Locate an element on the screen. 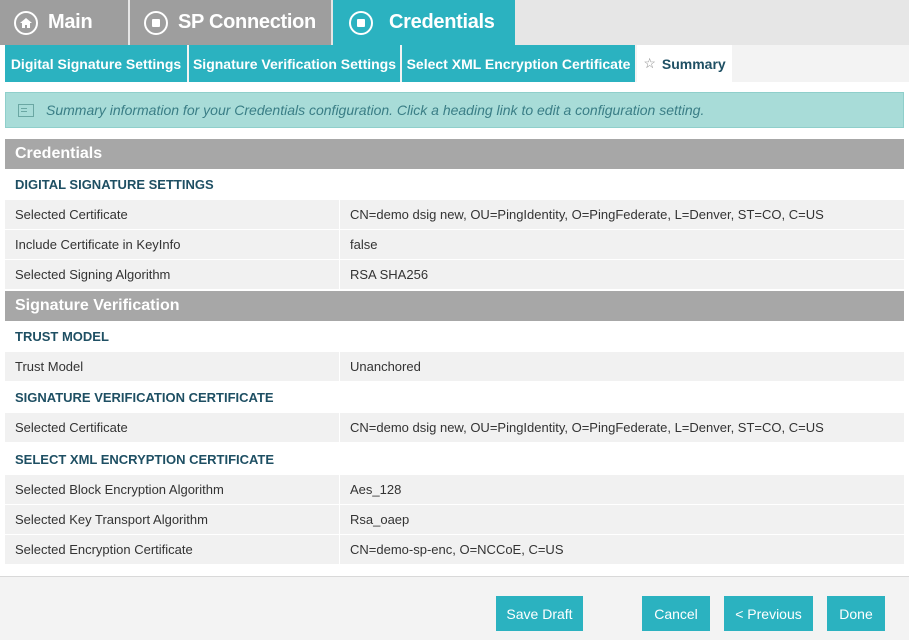 The image size is (909, 640). subtab-signature-verification-settings: Signature Verification Settings is located at coordinates (294, 63).